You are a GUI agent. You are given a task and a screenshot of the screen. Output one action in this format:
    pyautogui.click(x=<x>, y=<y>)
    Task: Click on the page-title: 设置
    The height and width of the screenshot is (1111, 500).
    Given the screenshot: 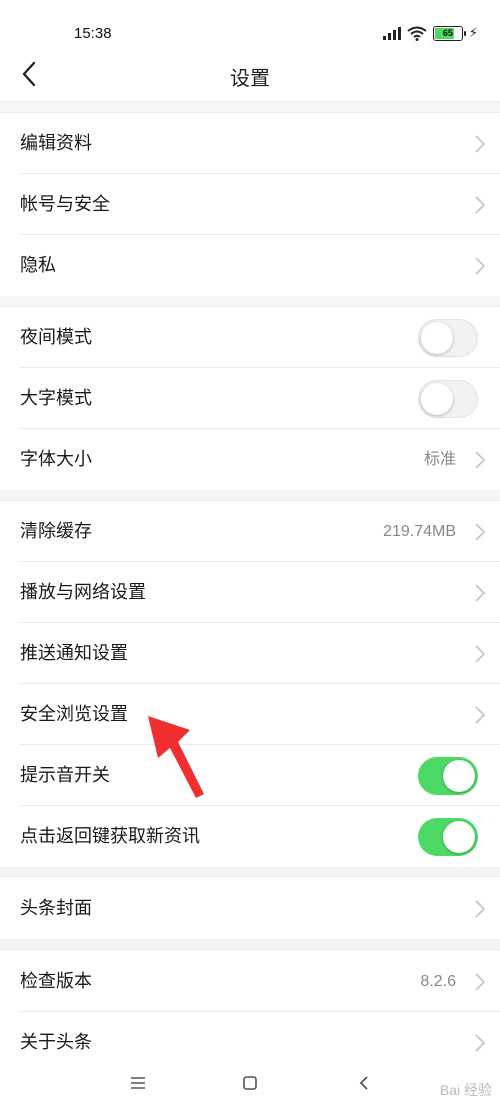 What is the action you would take?
    pyautogui.click(x=250, y=78)
    